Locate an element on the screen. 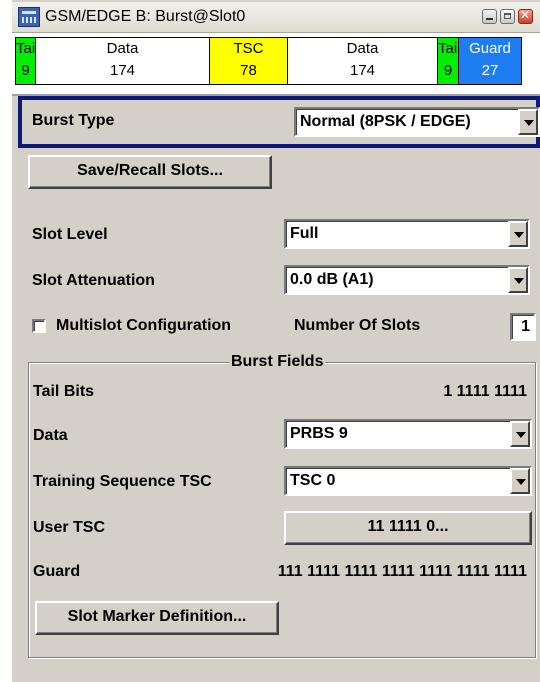 Image resolution: width=540 pixels, height=682 pixels. multislot-label: Multislot Configuration is located at coordinates (144, 325).